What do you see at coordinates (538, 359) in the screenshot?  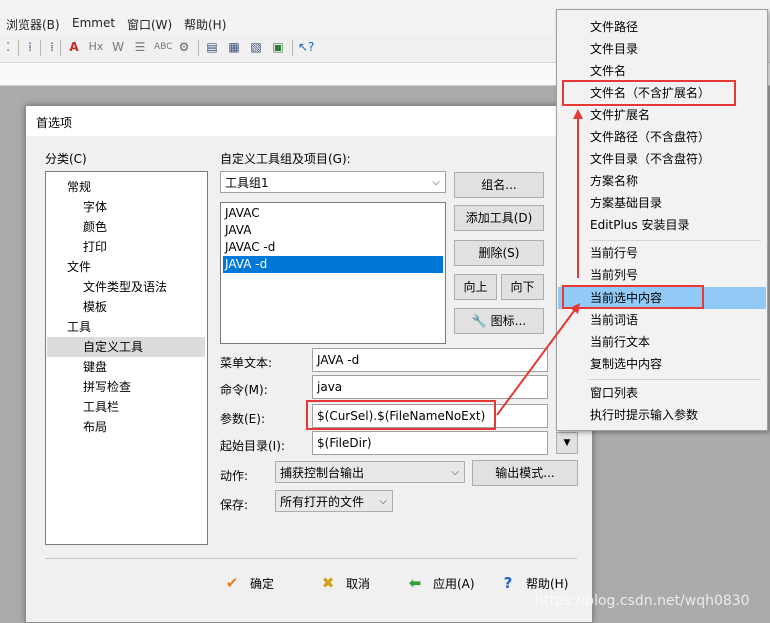 I see `arrow-args-to-selection` at bounding box center [538, 359].